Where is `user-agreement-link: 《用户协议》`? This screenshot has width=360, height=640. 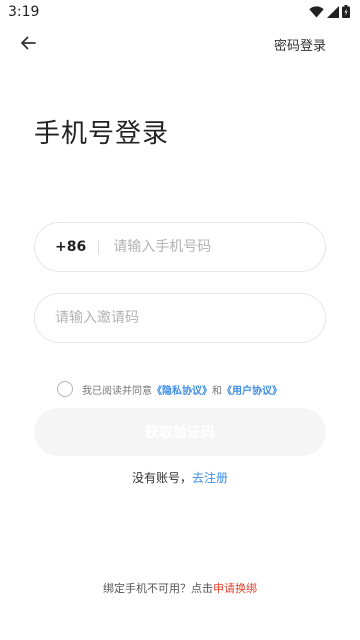 user-agreement-link: 《用户协议》 is located at coordinates (252, 389).